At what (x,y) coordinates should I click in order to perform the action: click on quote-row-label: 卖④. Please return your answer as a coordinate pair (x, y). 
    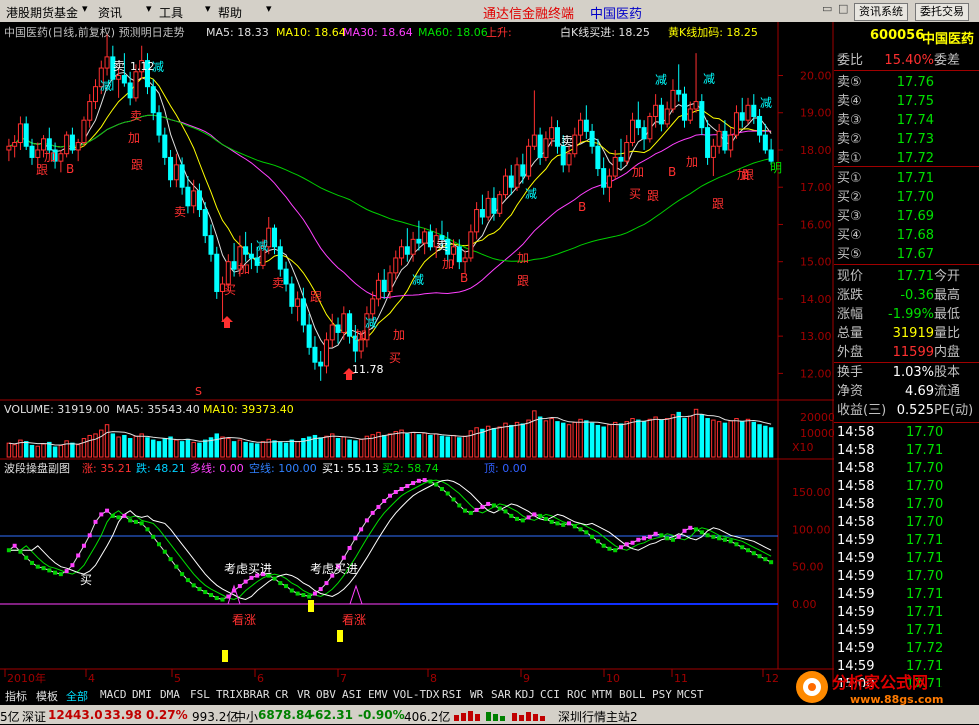
    Looking at the image, I should click on (849, 101).